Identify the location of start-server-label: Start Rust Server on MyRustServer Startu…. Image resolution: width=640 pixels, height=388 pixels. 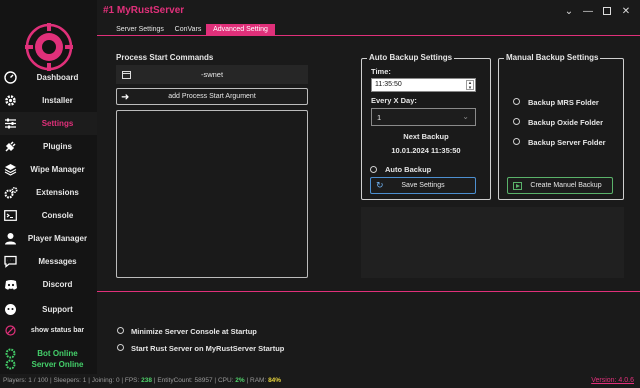
(208, 348).